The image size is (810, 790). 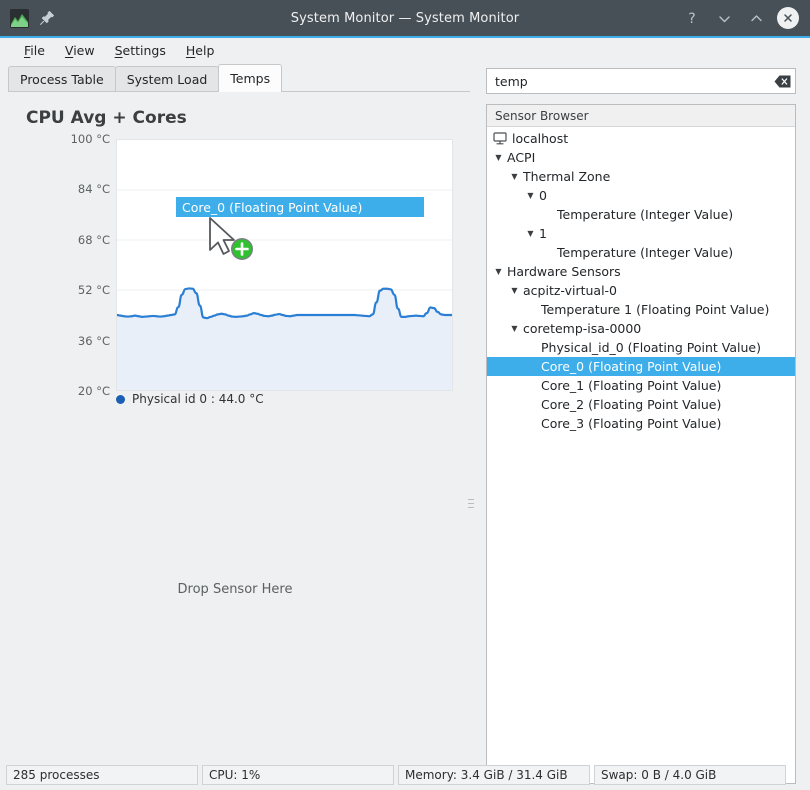 What do you see at coordinates (34, 50) in the screenshot?
I see `menu-file: File` at bounding box center [34, 50].